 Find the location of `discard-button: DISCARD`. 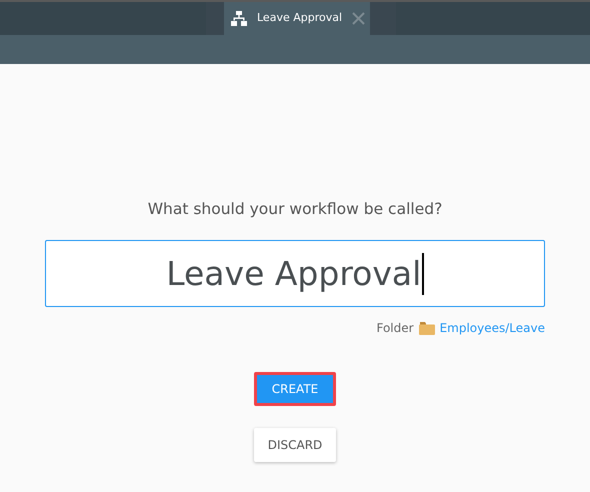

discard-button: DISCARD is located at coordinates (295, 445).